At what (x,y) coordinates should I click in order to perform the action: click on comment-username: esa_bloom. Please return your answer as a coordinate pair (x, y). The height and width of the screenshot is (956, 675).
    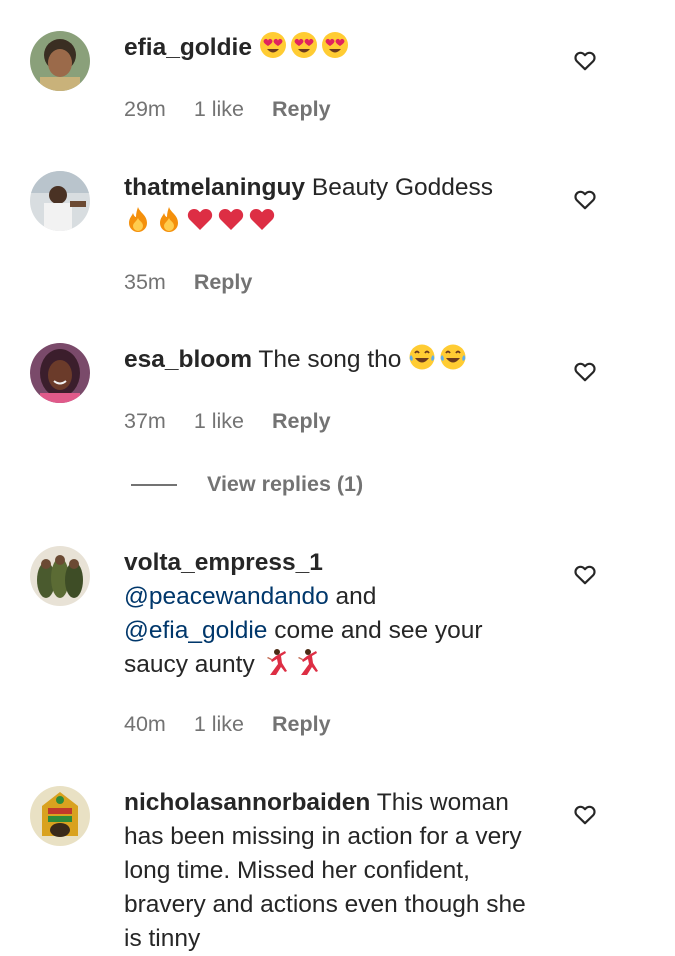
    Looking at the image, I should click on (188, 359).